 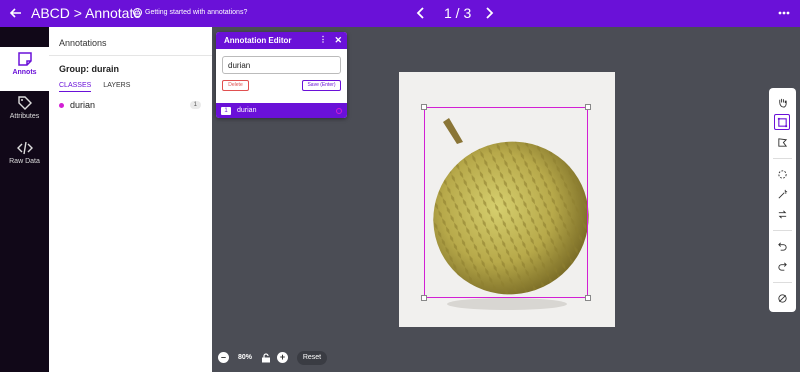 I want to click on tag-icon, so click(x=24, y=103).